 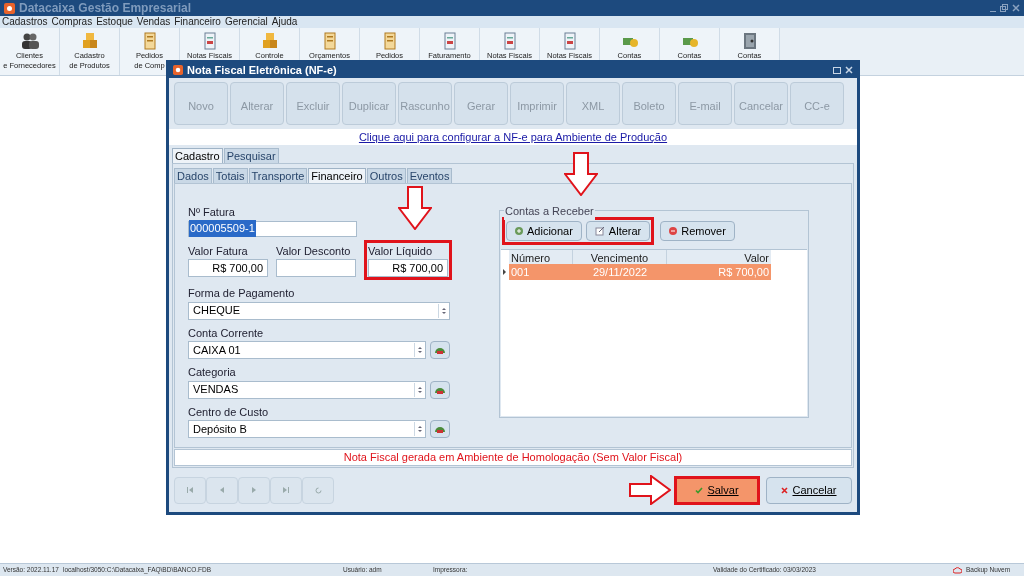 What do you see at coordinates (673, 231) in the screenshot?
I see `minus-icon` at bounding box center [673, 231].